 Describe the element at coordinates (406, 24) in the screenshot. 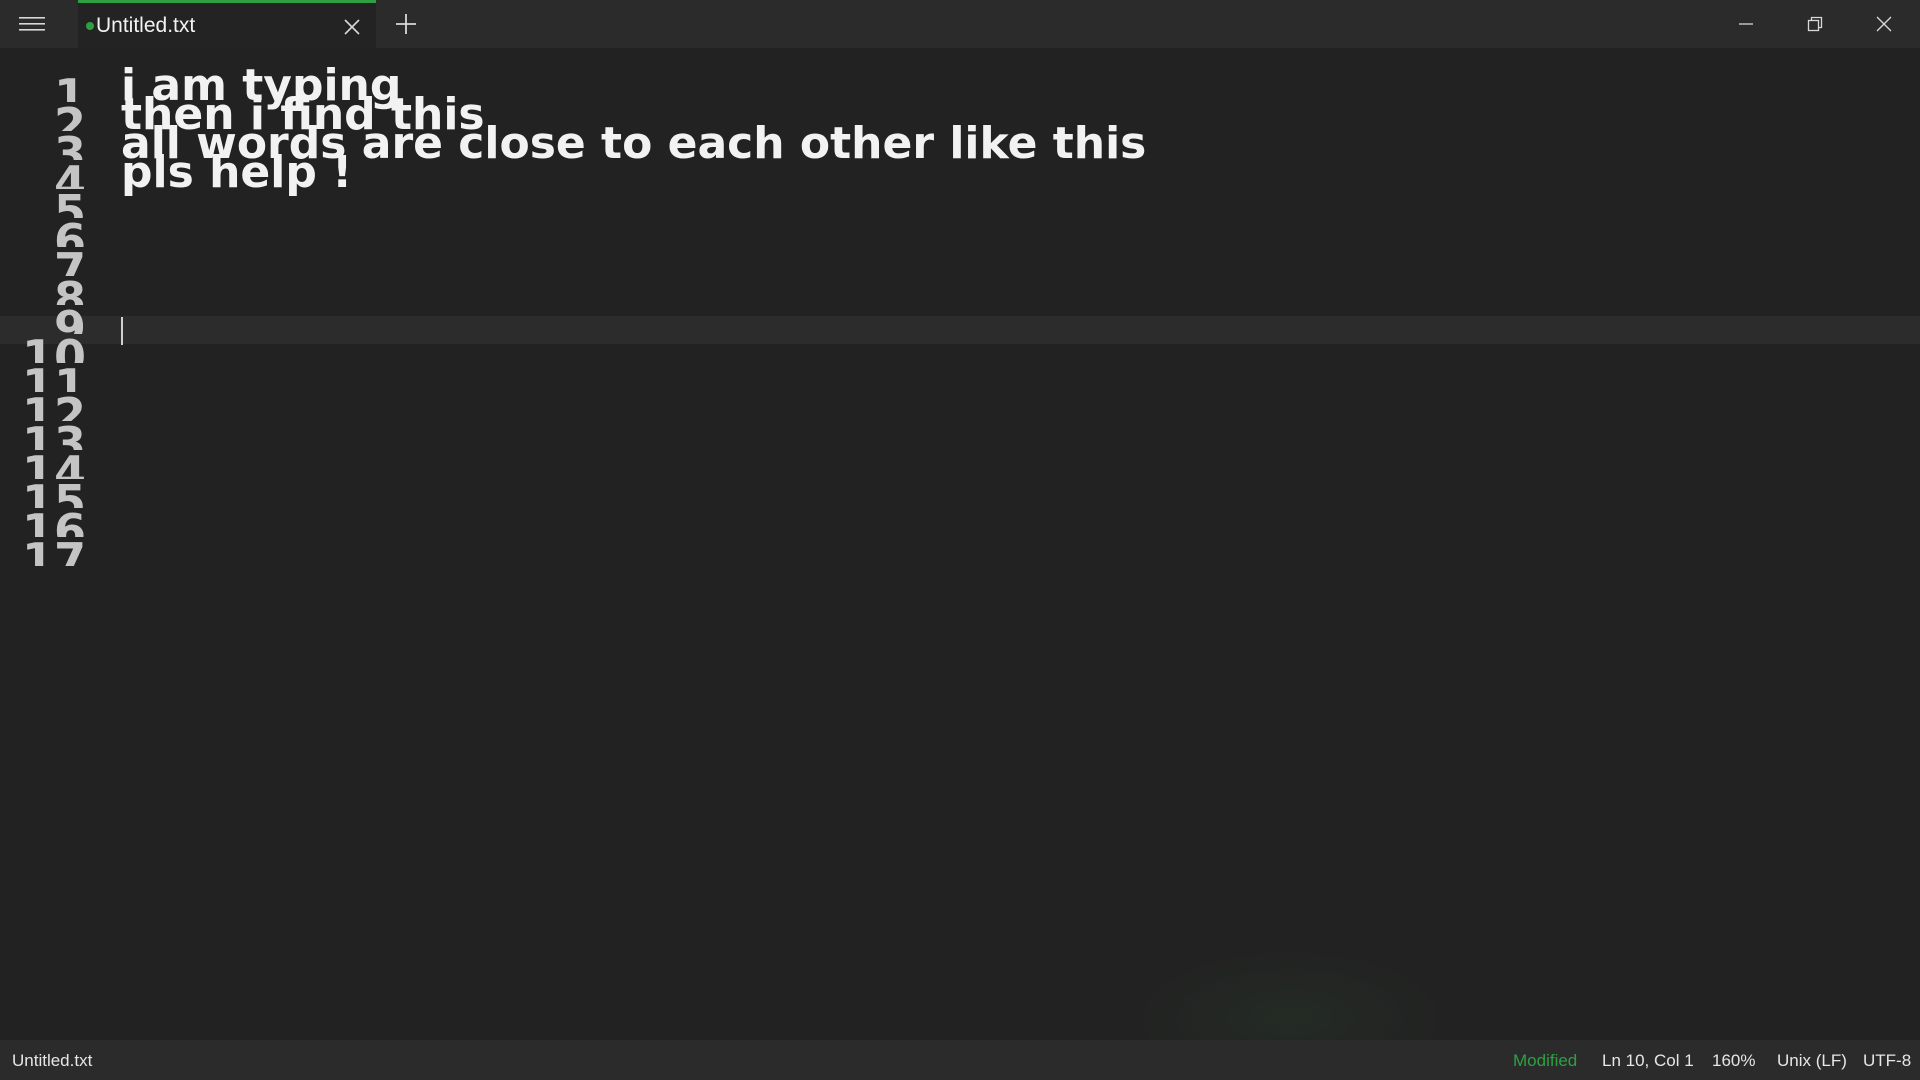

I see `plus-icon` at that location.